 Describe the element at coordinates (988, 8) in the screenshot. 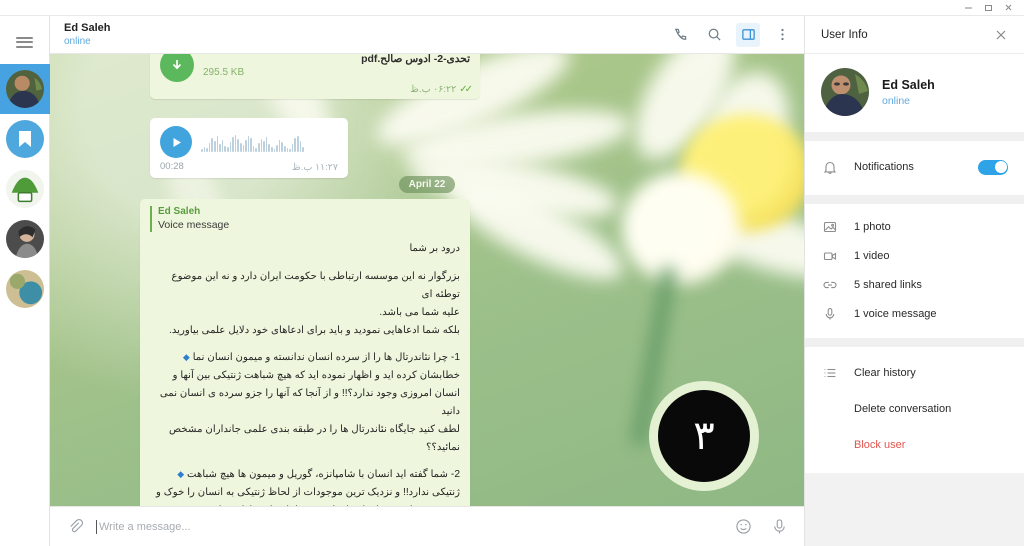

I see `restore-button` at that location.